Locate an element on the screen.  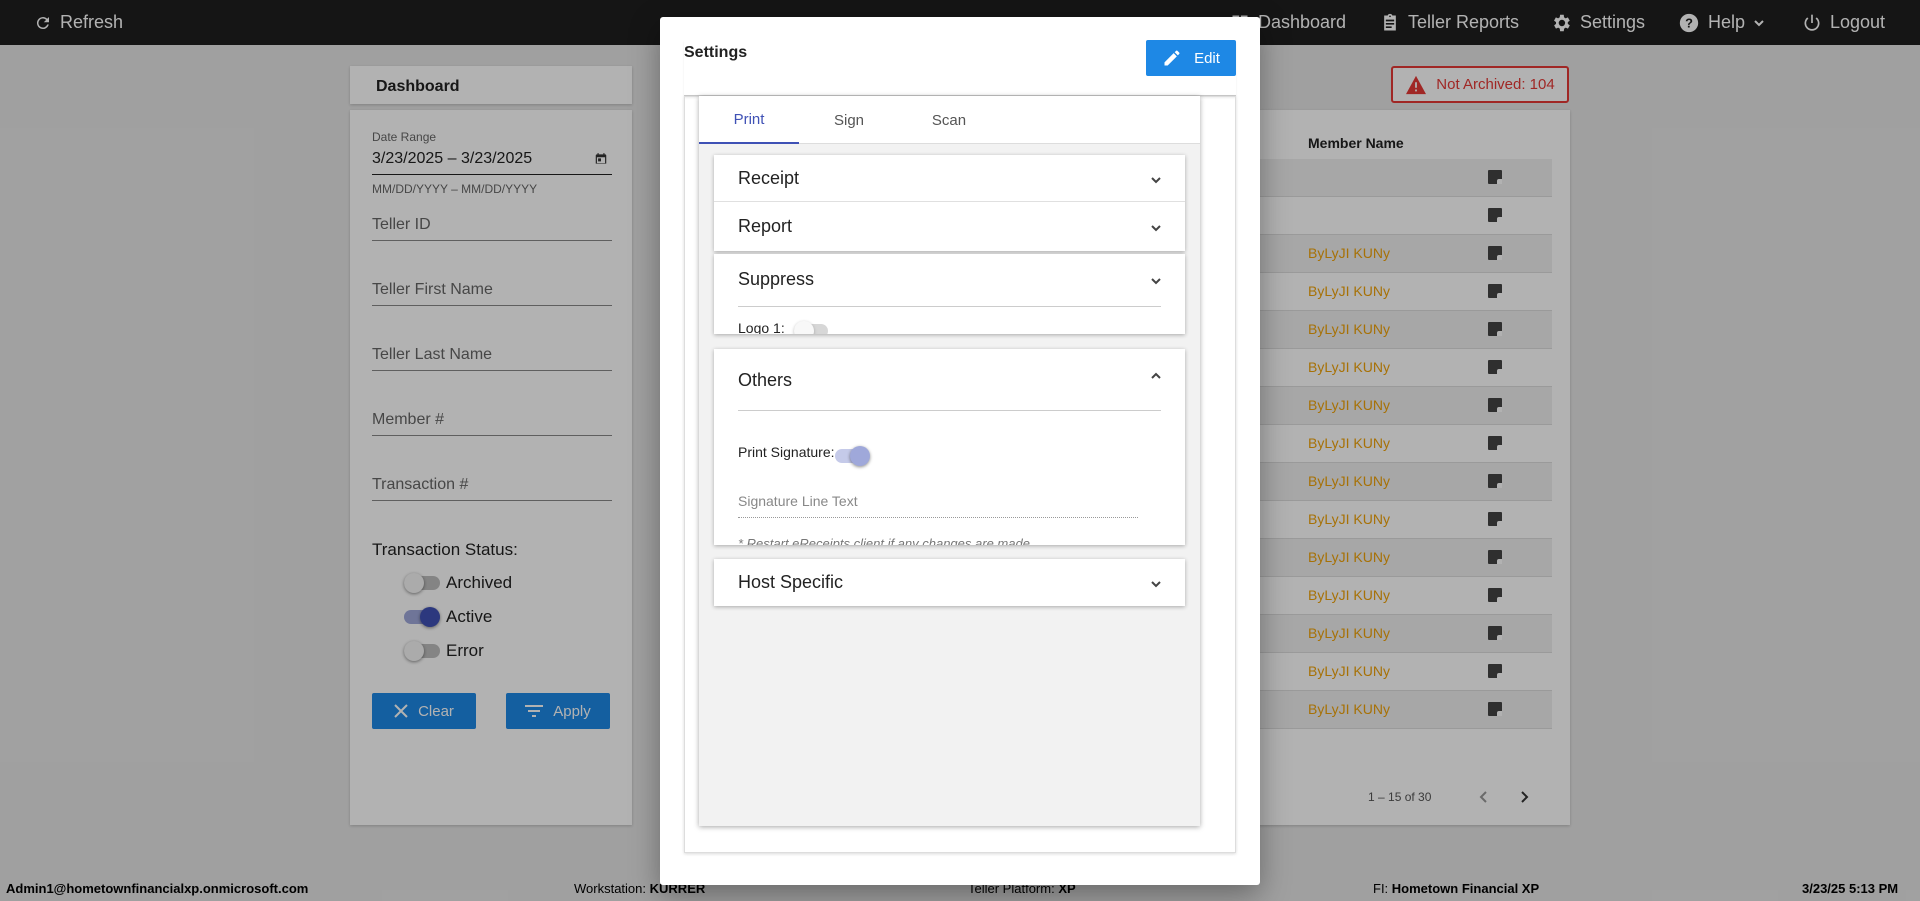
host-specific-title: Host Specific is located at coordinates (791, 582).